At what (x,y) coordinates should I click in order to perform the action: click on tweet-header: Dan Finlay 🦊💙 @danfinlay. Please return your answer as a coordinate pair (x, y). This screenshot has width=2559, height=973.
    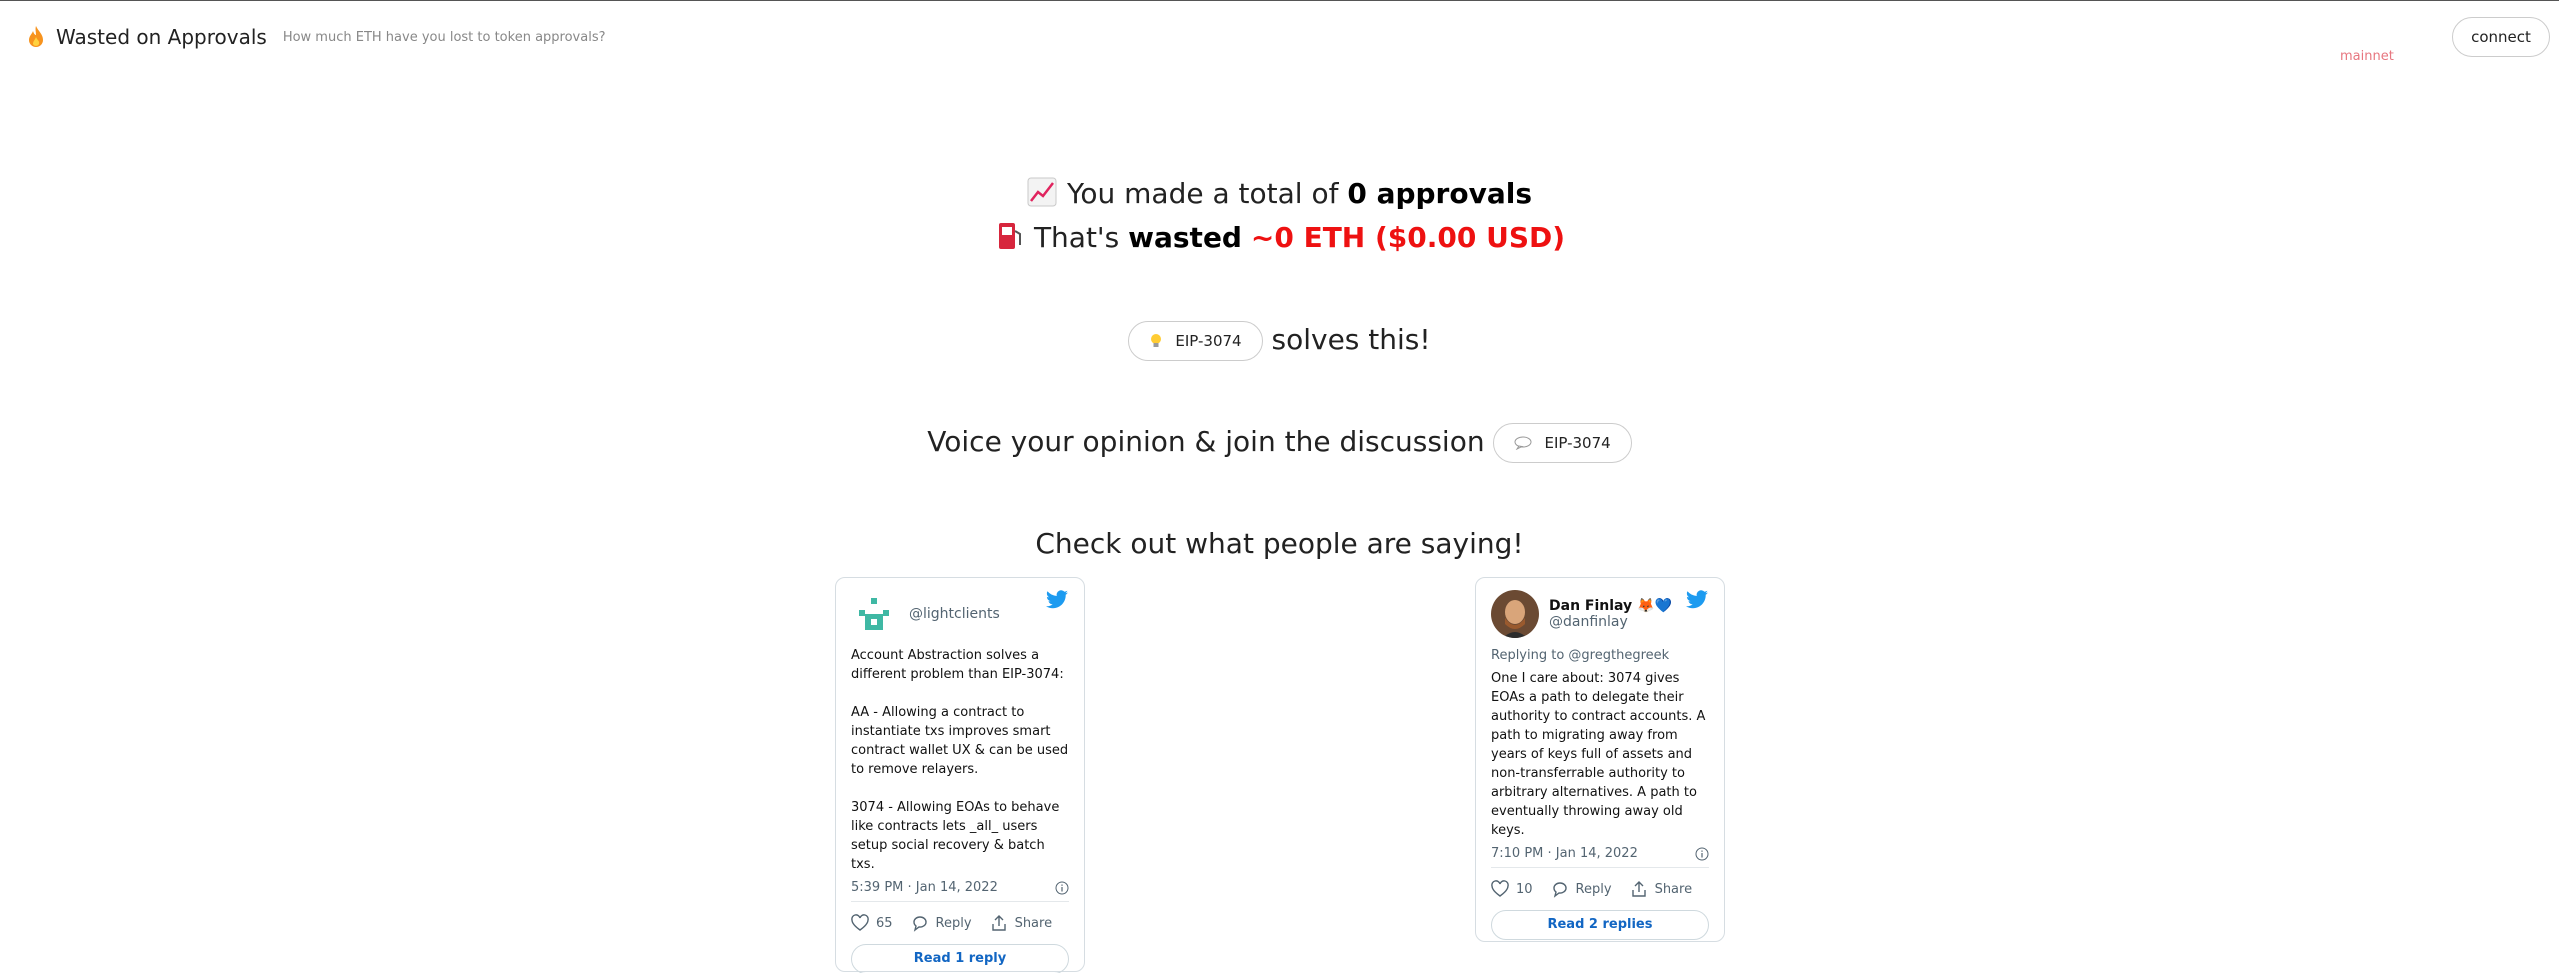
    Looking at the image, I should click on (1600, 609).